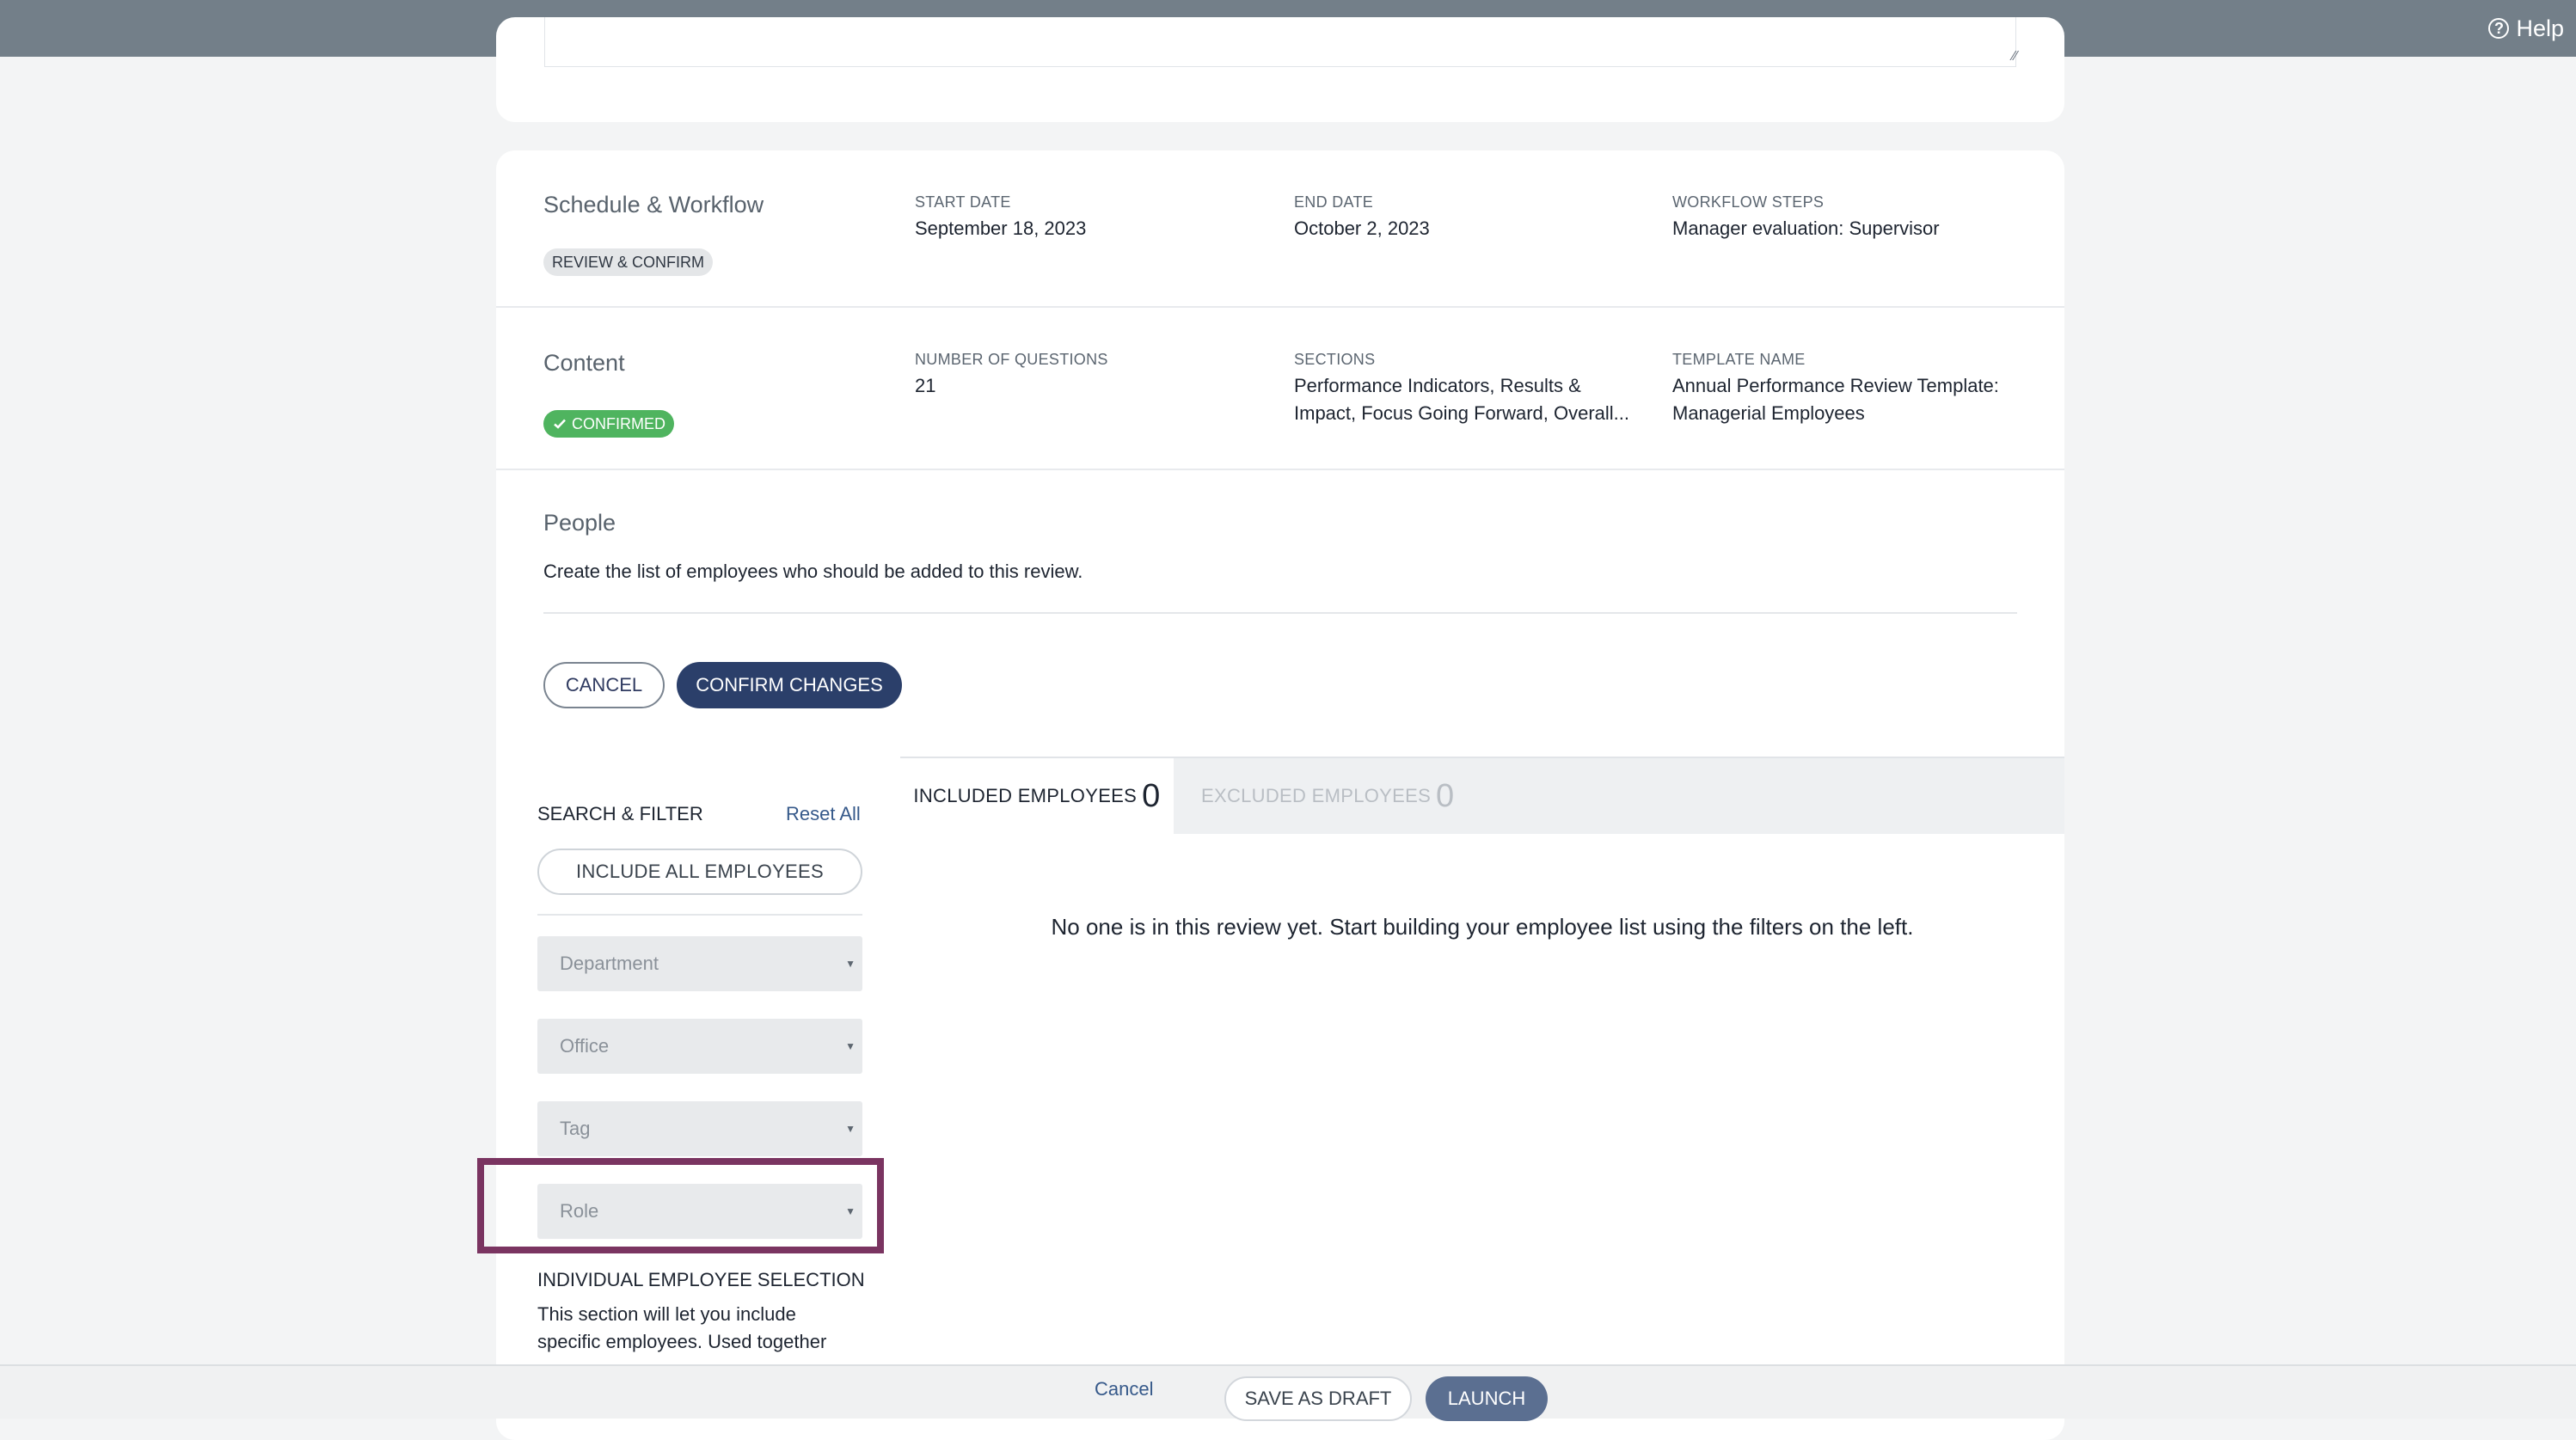 The width and height of the screenshot is (2576, 1440). What do you see at coordinates (699, 1046) in the screenshot?
I see `office-select: Office ▼` at bounding box center [699, 1046].